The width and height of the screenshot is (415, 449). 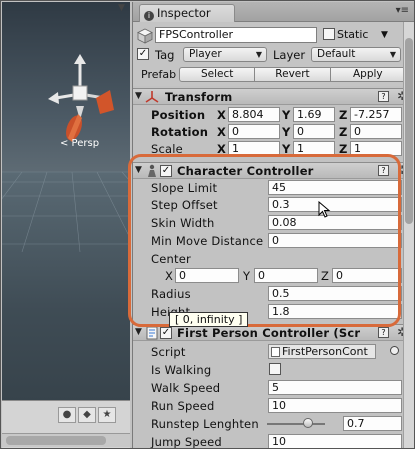 I want to click on script-row: Script FirstPersonCont, so click(x=273, y=351).